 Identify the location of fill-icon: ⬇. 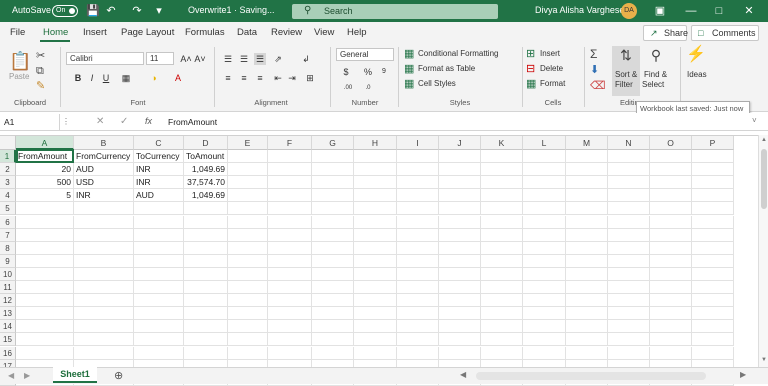
(594, 70).